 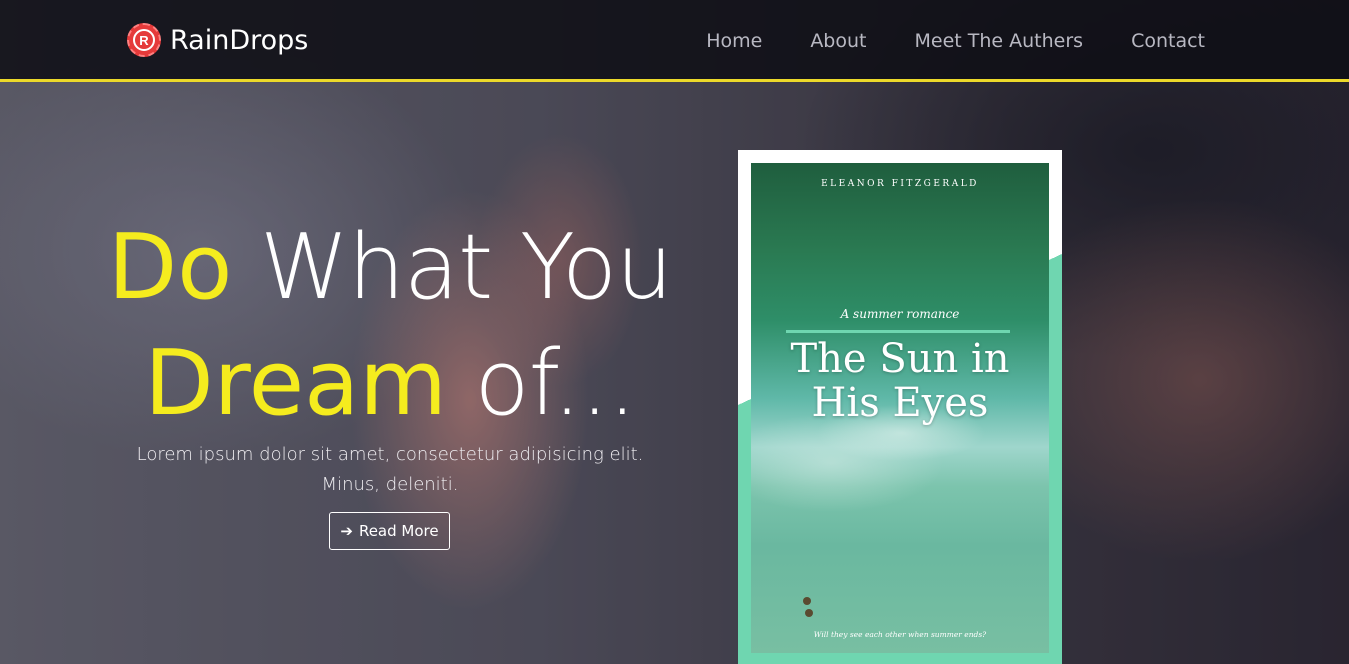 I want to click on brand-logo-icon: R, so click(x=144, y=40).